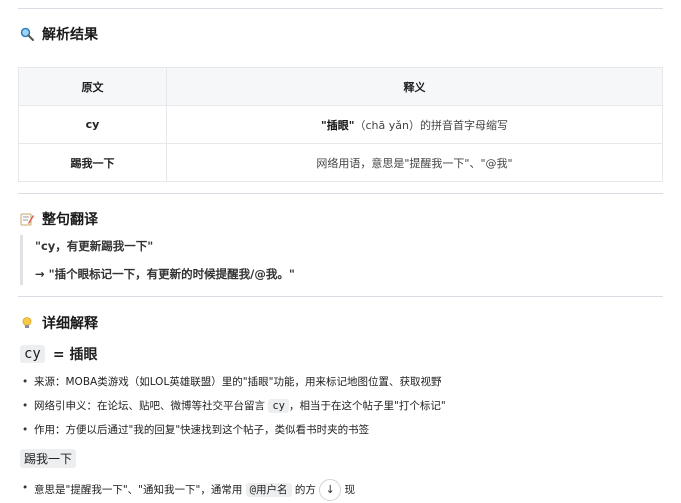  I want to click on magnifier-icon, so click(27, 34).